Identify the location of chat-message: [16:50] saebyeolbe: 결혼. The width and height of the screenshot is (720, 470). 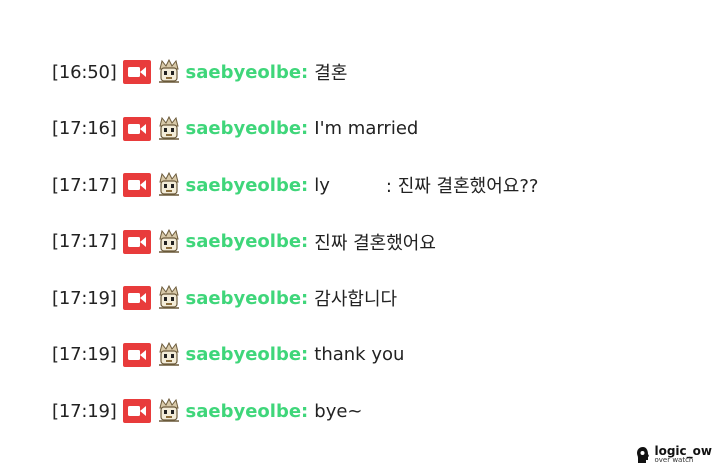
(372, 72).